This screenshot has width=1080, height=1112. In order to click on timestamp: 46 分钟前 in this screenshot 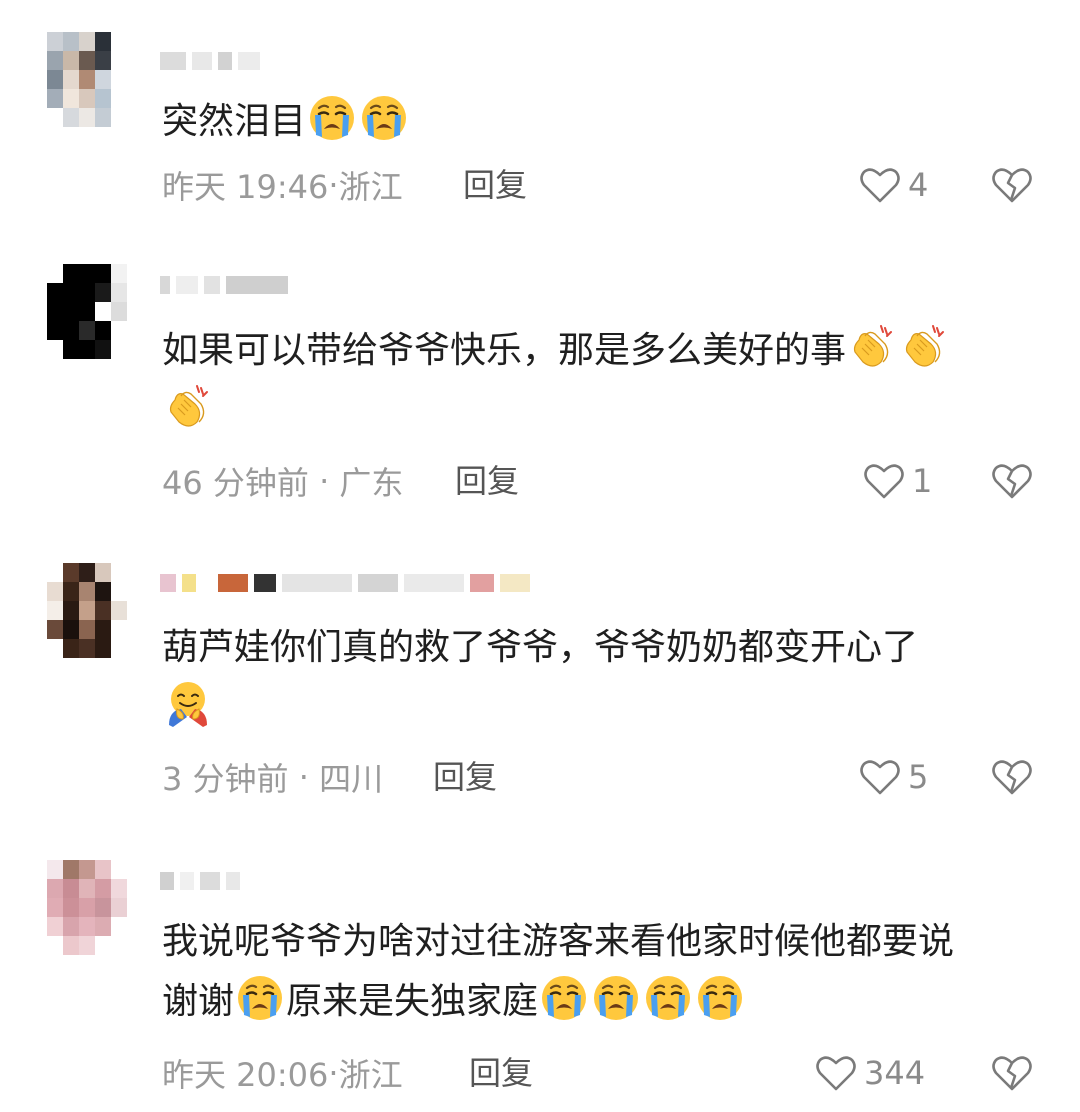, I will do `click(235, 483)`.